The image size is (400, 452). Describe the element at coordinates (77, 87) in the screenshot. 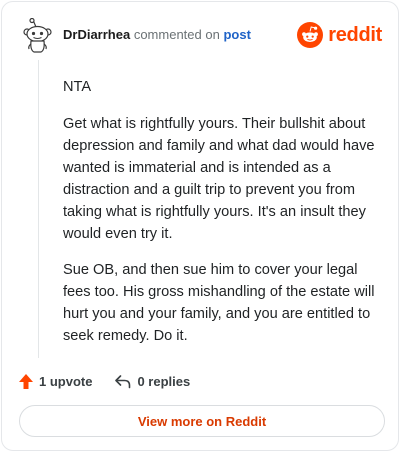

I see `comment-paragraph: NTA` at that location.